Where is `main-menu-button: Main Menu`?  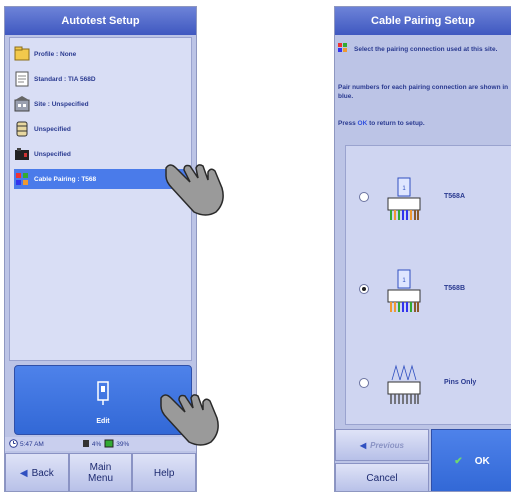
main-menu-button: Main Menu is located at coordinates (100, 472).